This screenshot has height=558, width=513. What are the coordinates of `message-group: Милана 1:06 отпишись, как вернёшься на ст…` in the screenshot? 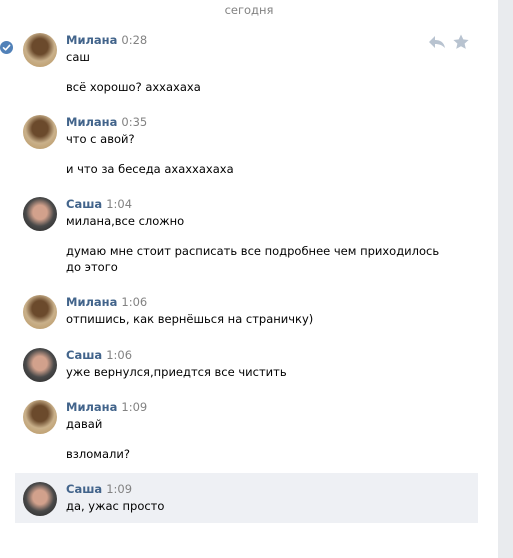 It's located at (246, 315).